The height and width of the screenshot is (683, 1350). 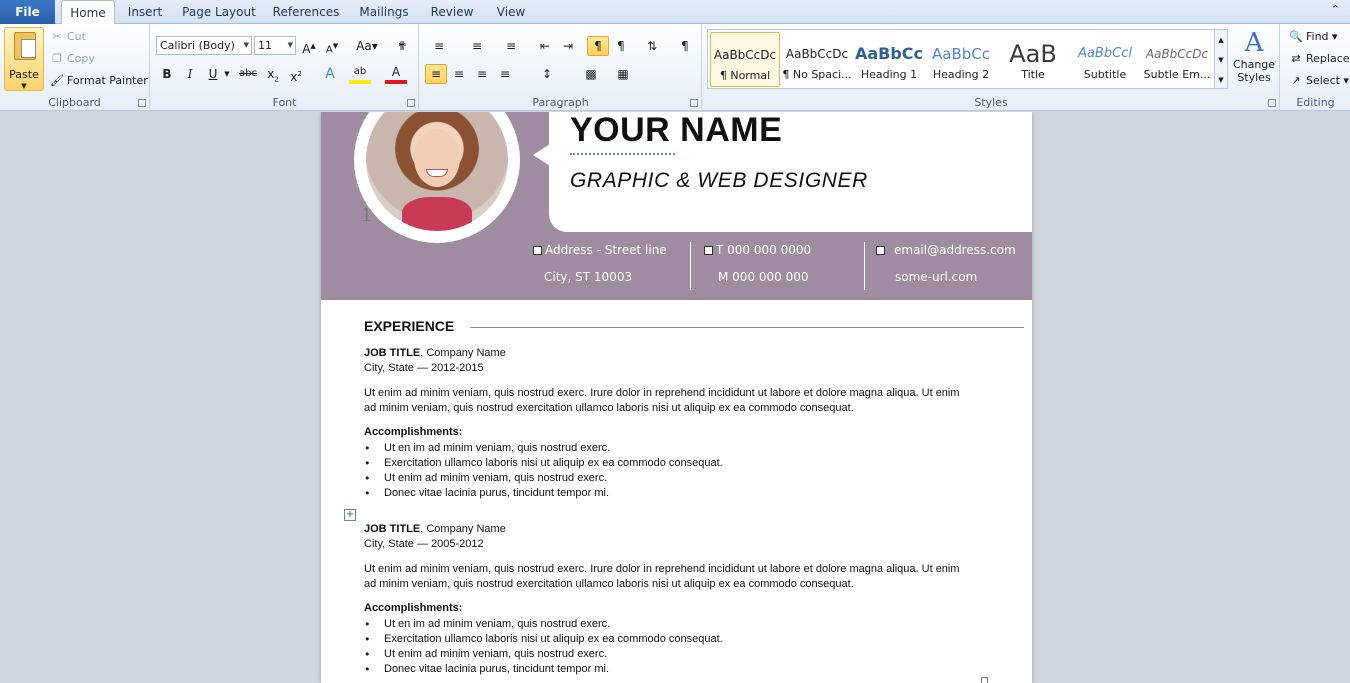 What do you see at coordinates (1254, 60) in the screenshot?
I see `change-styles-button: A Change Styles` at bounding box center [1254, 60].